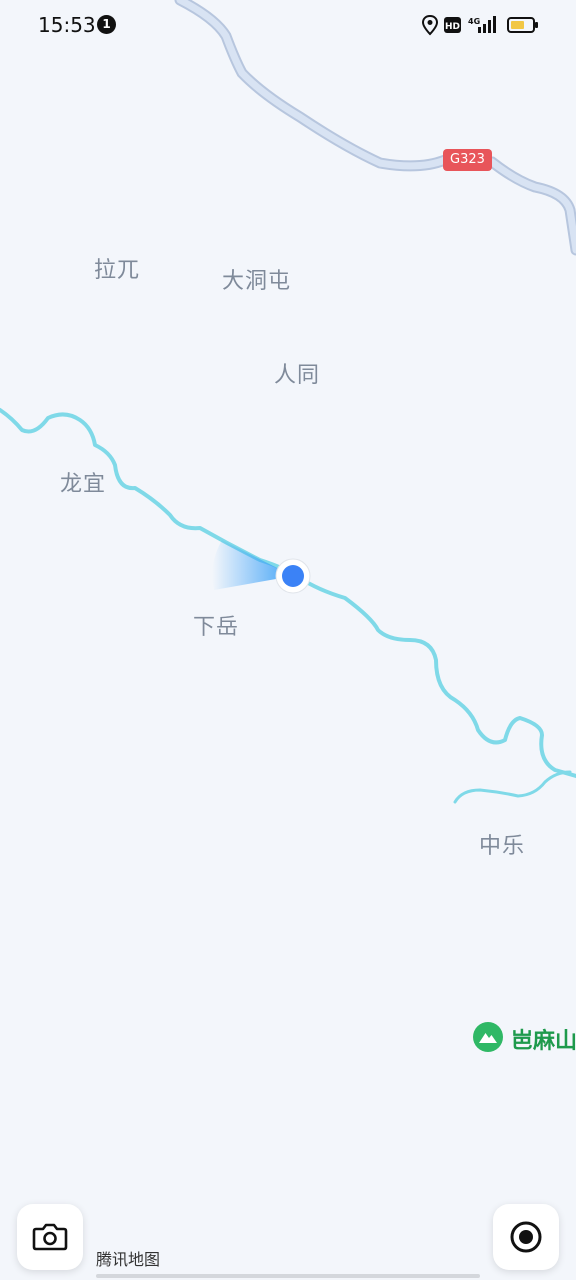  Describe the element at coordinates (83, 482) in the screenshot. I see `place-label-longyi: 龙宜` at that location.